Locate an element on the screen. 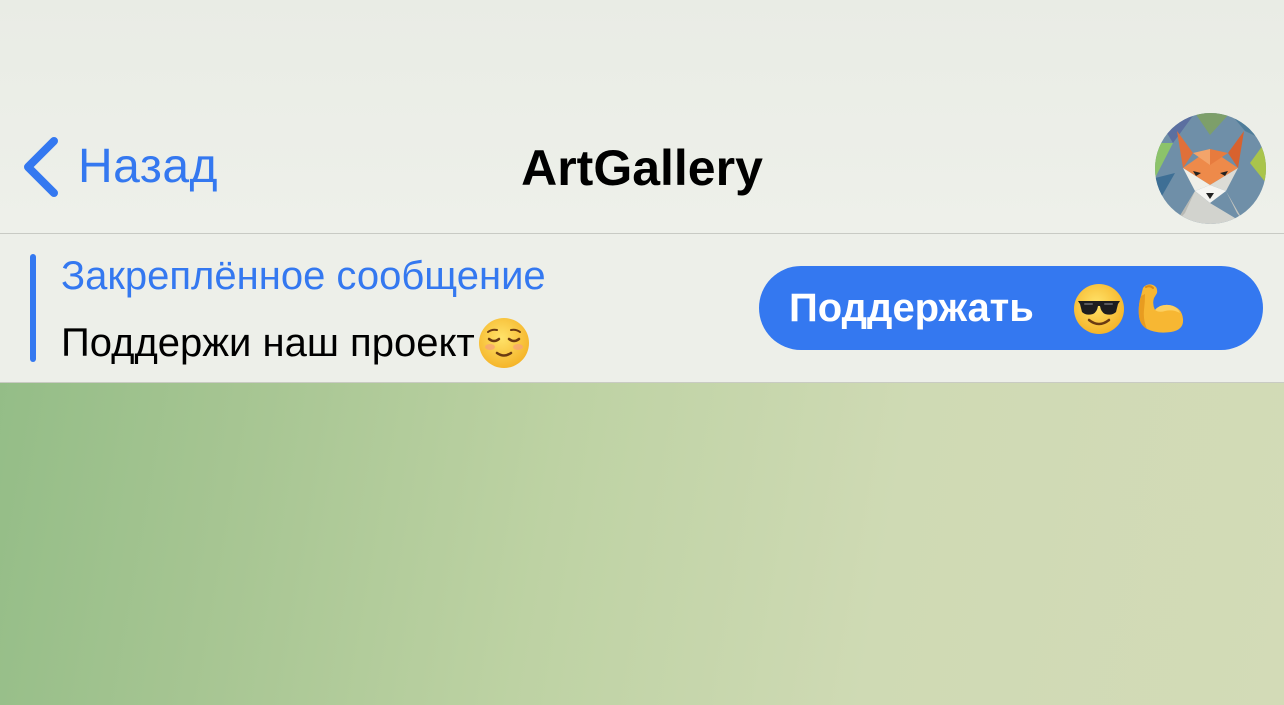  channel-avatar is located at coordinates (1210, 168).